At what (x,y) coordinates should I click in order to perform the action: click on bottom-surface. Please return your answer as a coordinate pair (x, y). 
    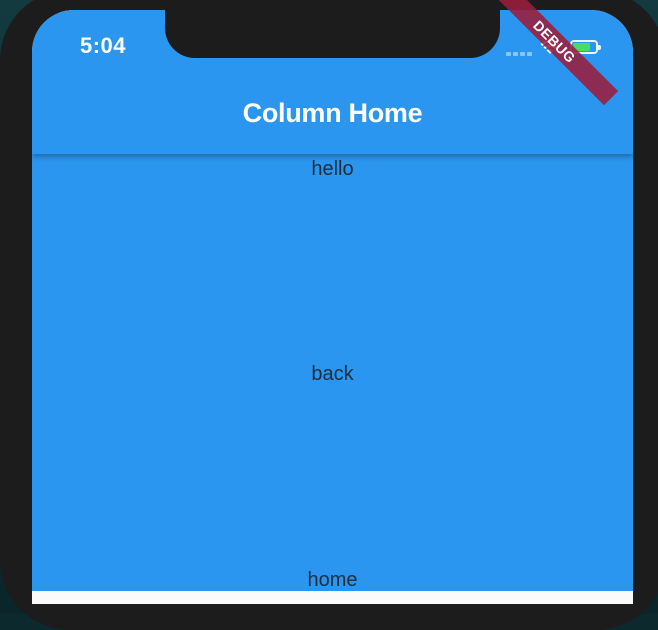
    Looking at the image, I should click on (332, 597).